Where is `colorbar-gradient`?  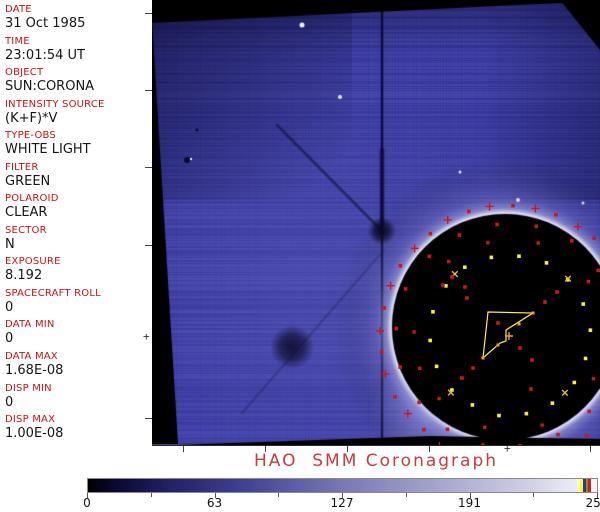
colorbar-gradient is located at coordinates (342, 485).